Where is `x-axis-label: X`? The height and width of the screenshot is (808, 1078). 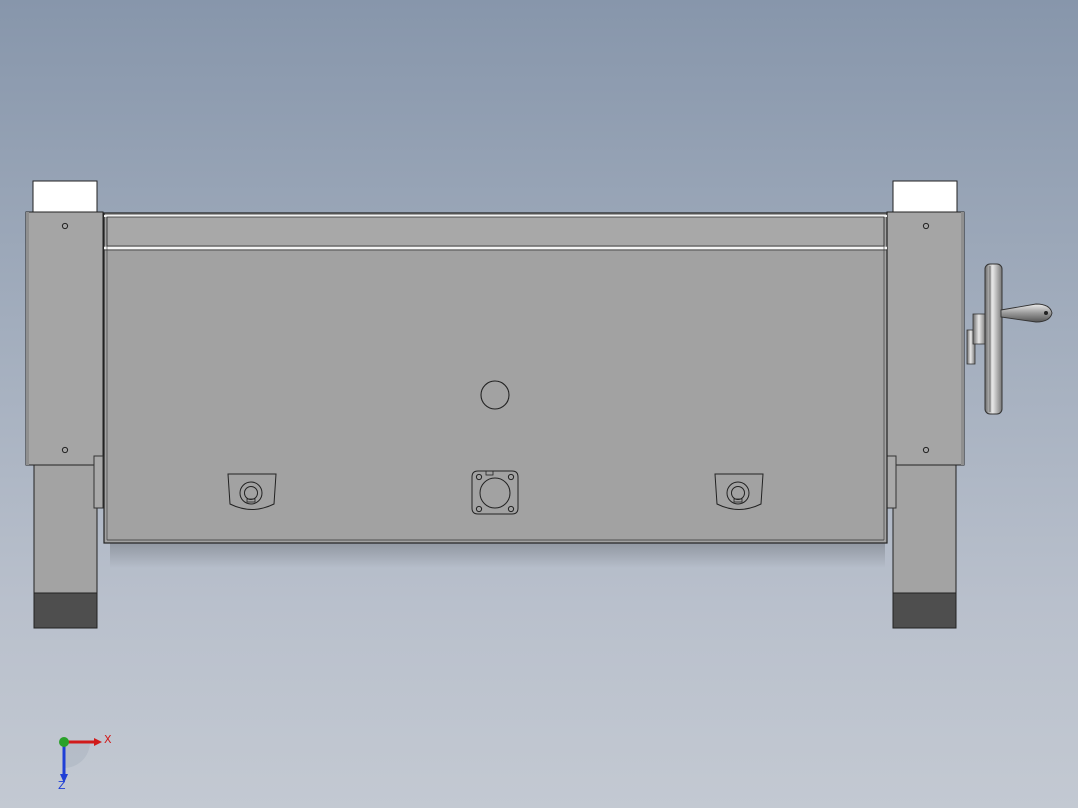
x-axis-label: X is located at coordinates (108, 739).